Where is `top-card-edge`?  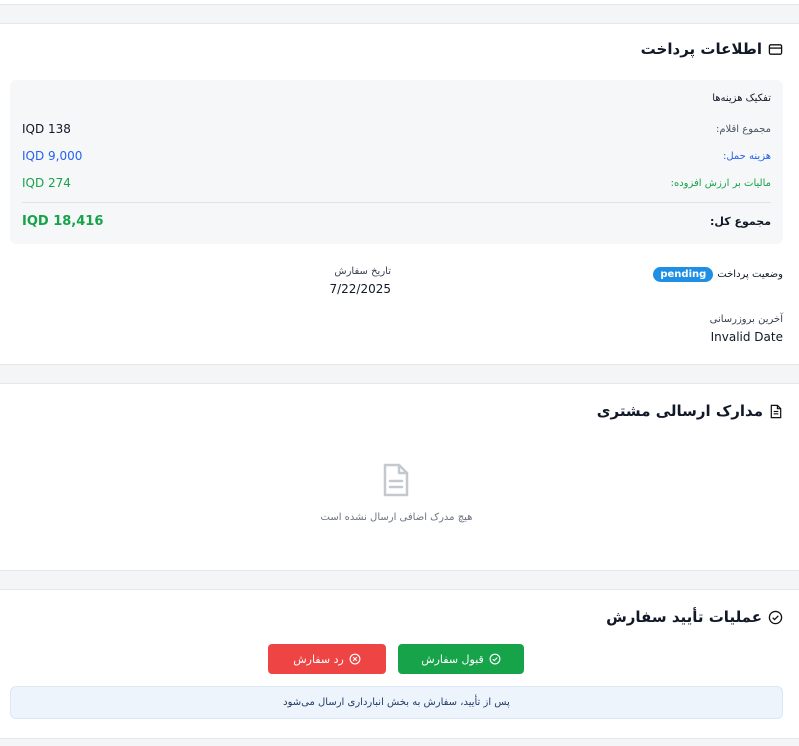 top-card-edge is located at coordinates (399, 2).